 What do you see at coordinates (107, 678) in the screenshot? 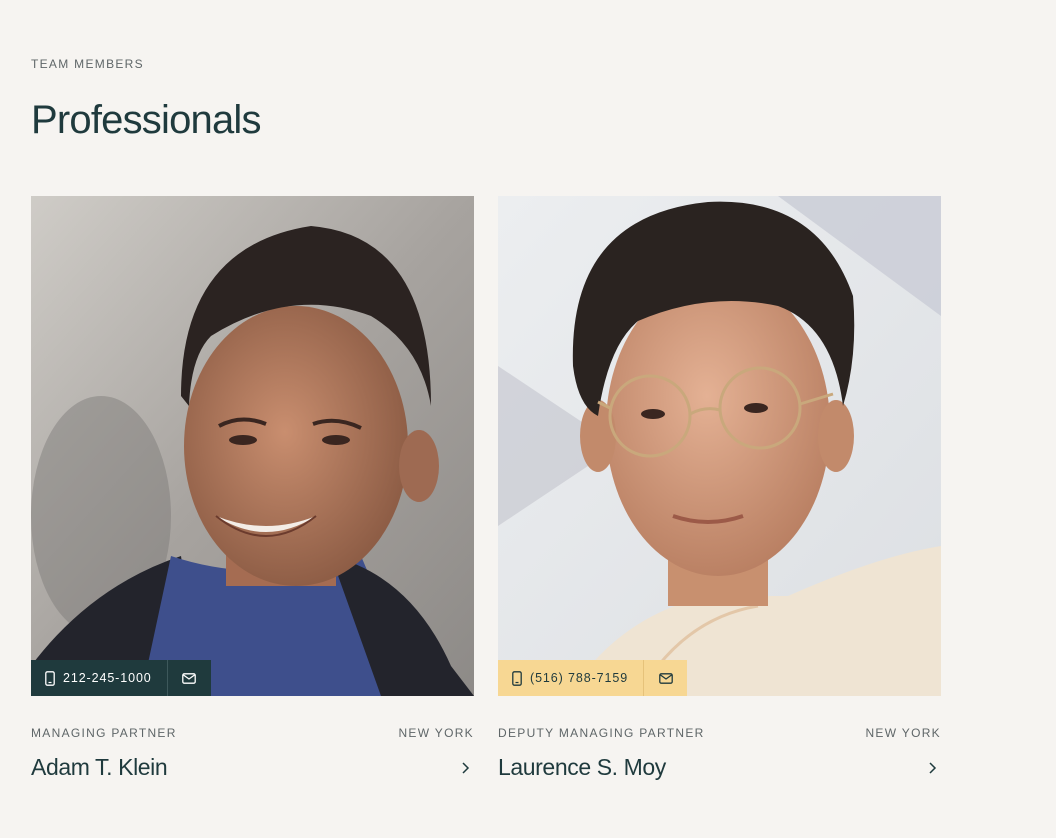
I see `phone-number: 212-245-1000` at bounding box center [107, 678].